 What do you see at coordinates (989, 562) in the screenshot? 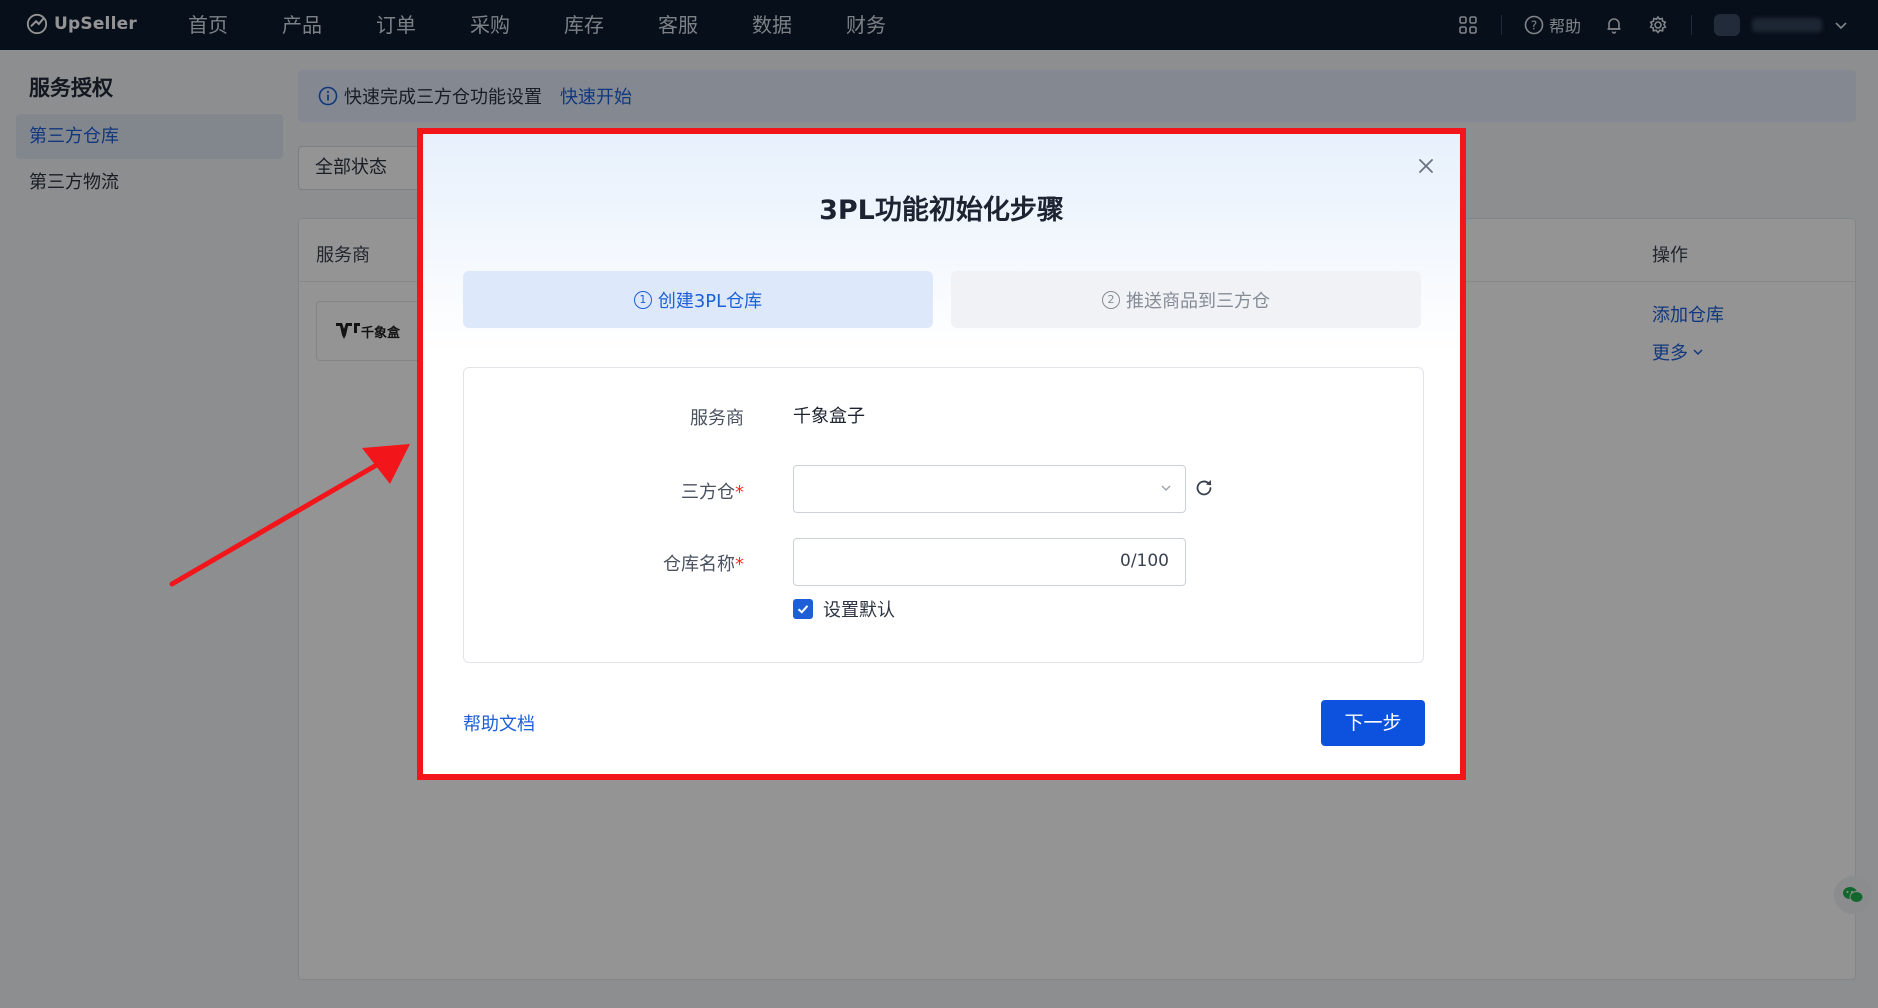
I see `warehouse-name-input: 0/100` at bounding box center [989, 562].